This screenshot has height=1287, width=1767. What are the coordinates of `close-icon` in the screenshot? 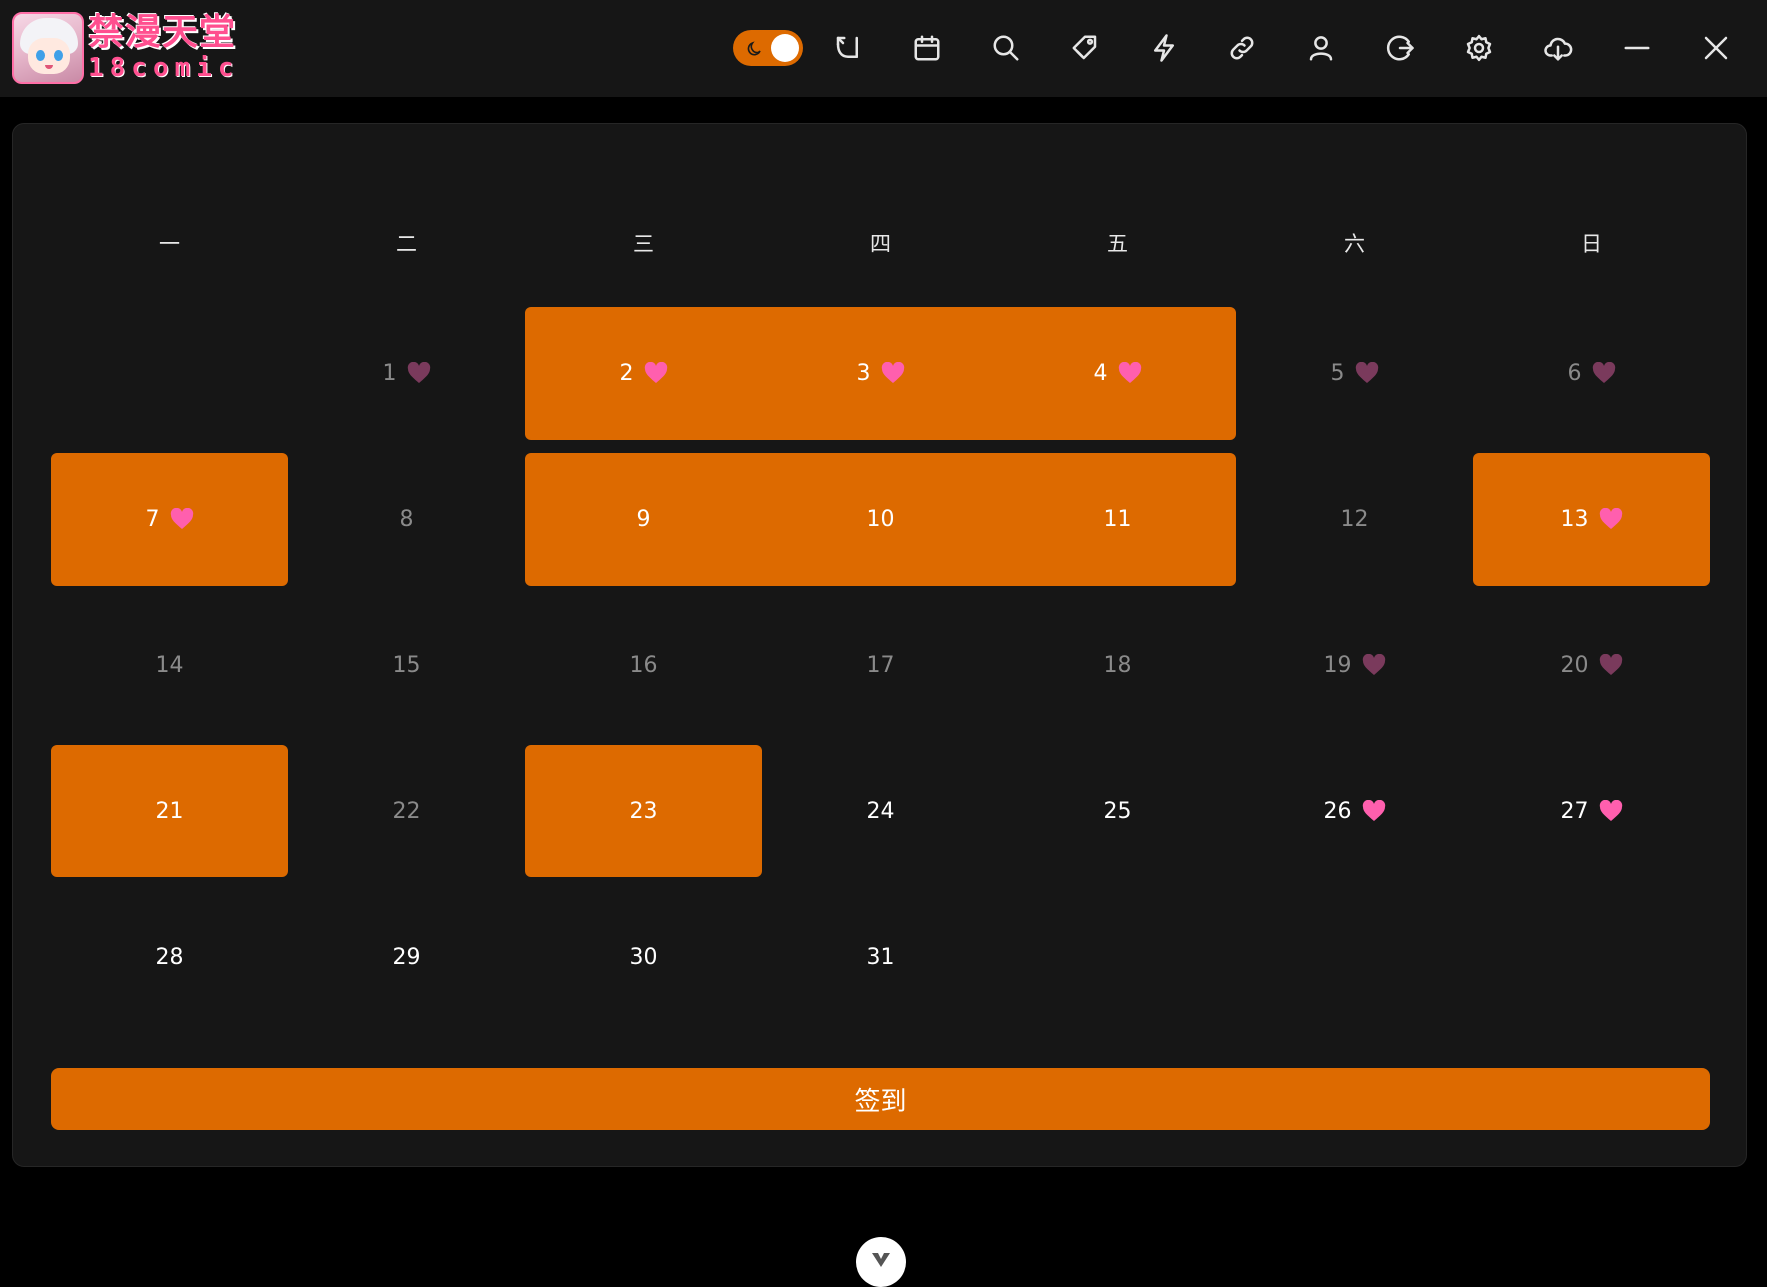 It's located at (1716, 48).